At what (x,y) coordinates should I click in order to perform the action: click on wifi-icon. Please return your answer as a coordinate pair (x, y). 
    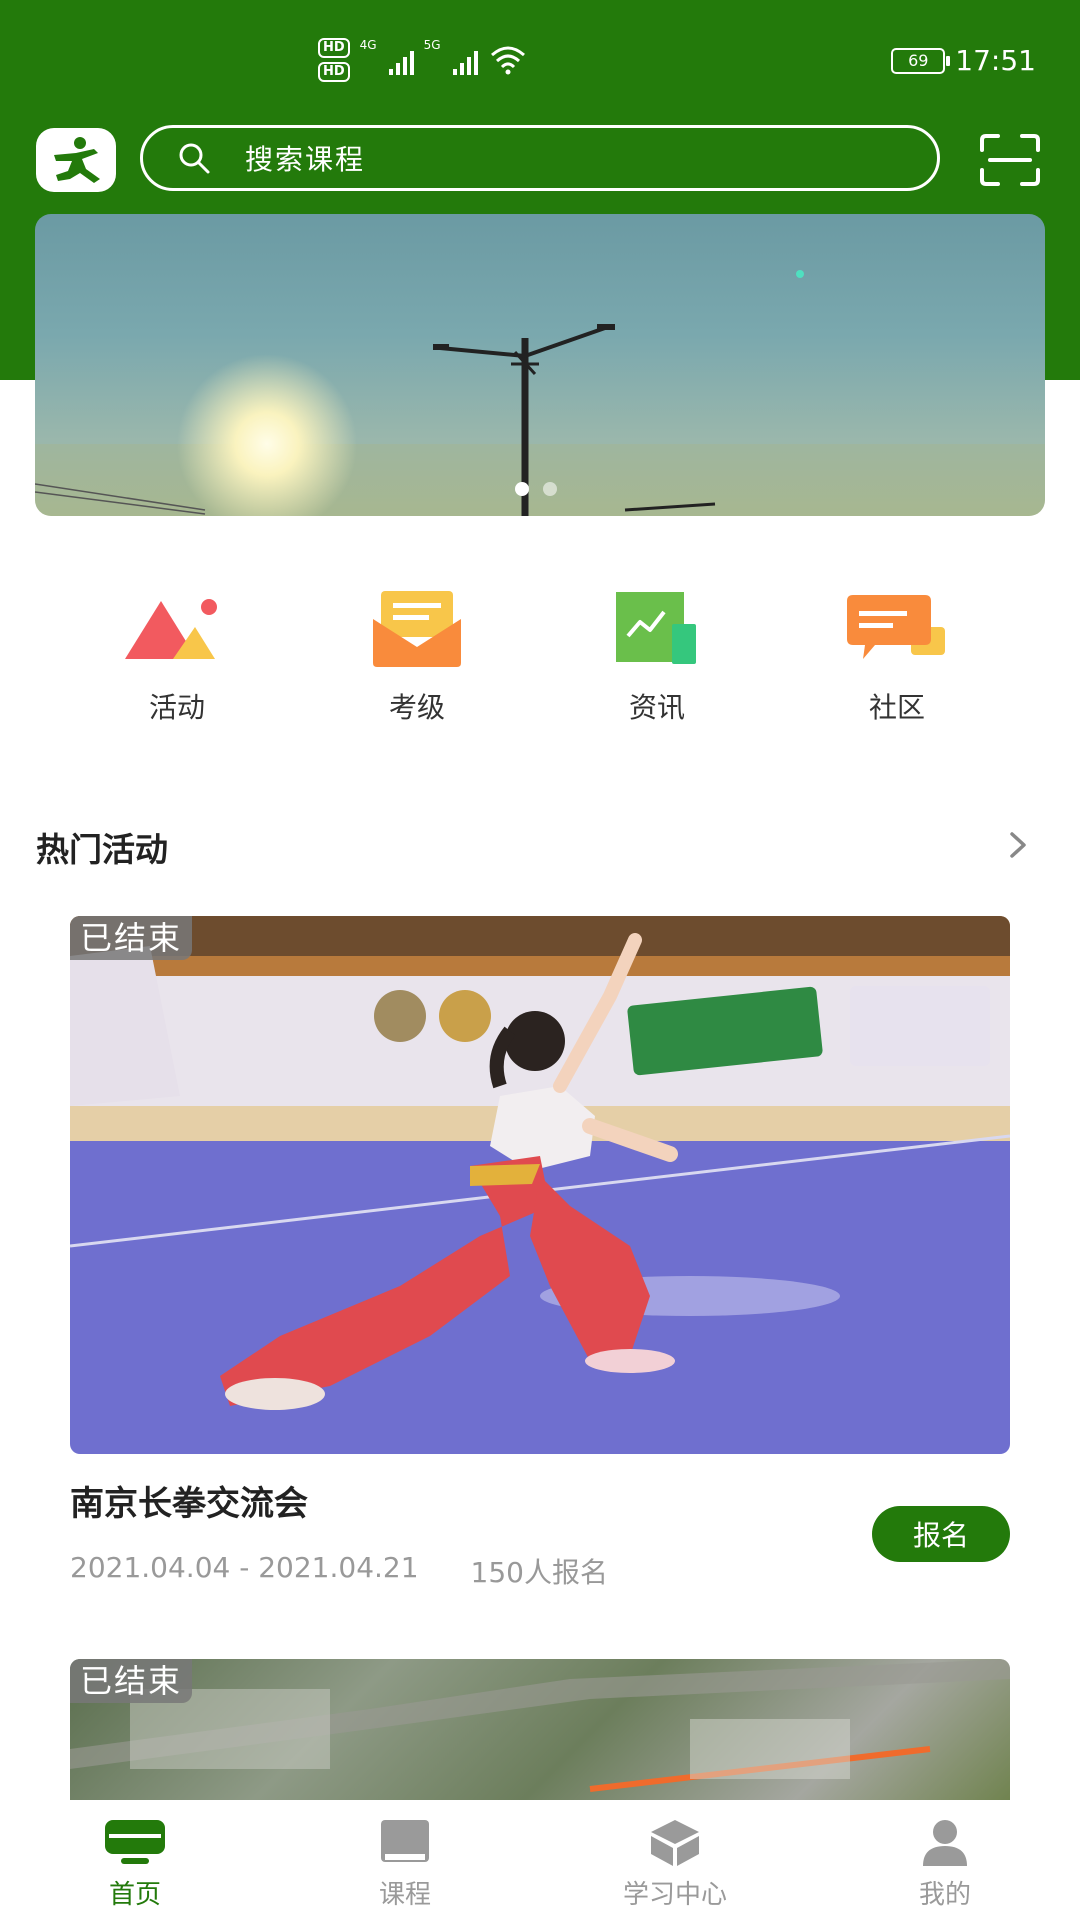
    Looking at the image, I should click on (507, 60).